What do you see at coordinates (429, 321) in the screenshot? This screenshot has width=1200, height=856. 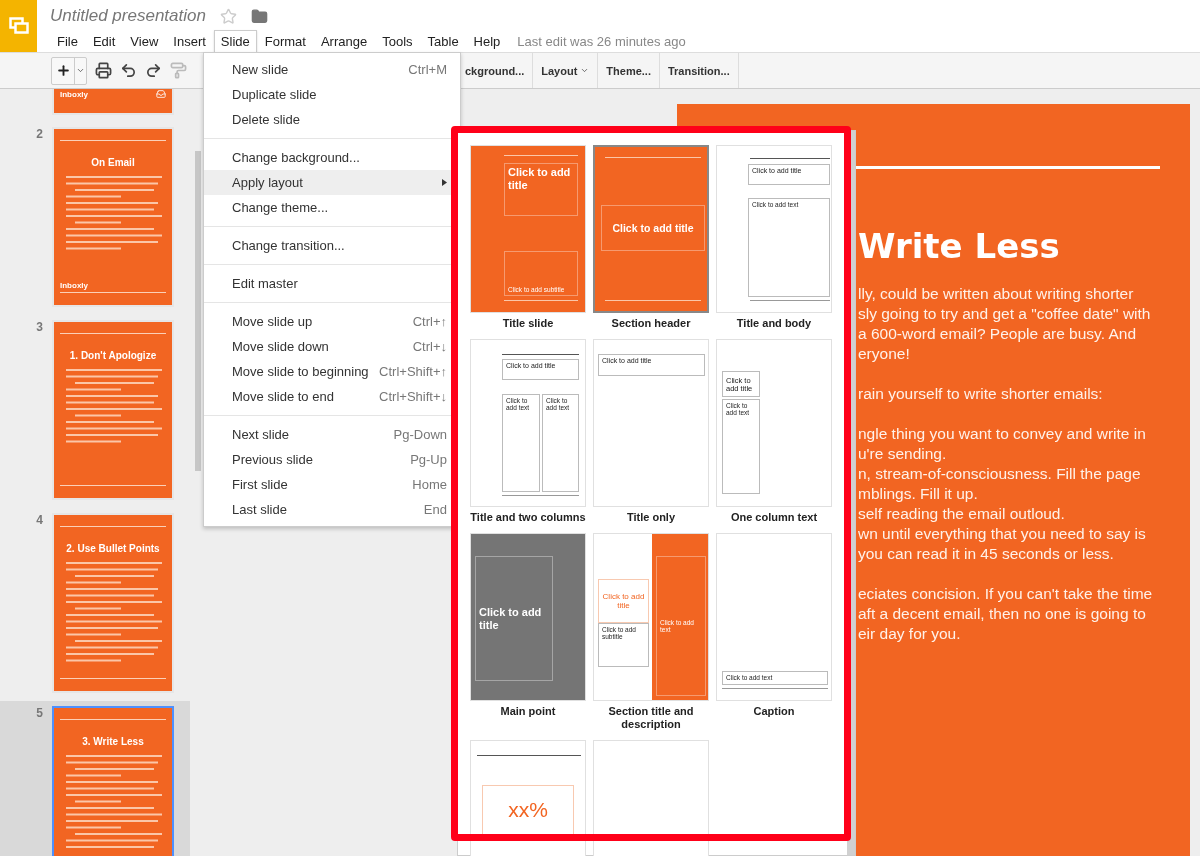 I see `shortcut-label: Ctrl+↑` at bounding box center [429, 321].